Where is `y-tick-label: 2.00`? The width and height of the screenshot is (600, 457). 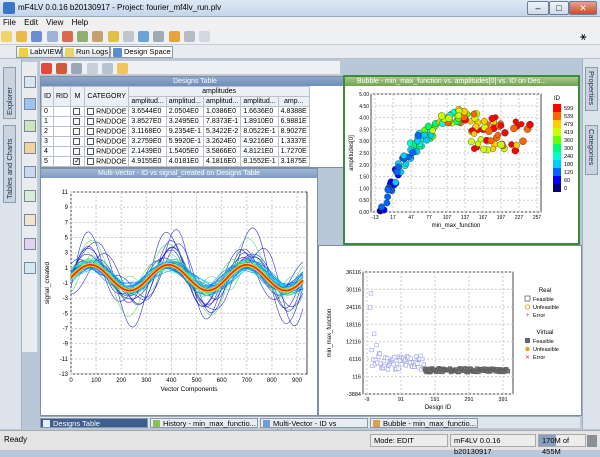
y-tick-label: 2.00 is located at coordinates (364, 166).